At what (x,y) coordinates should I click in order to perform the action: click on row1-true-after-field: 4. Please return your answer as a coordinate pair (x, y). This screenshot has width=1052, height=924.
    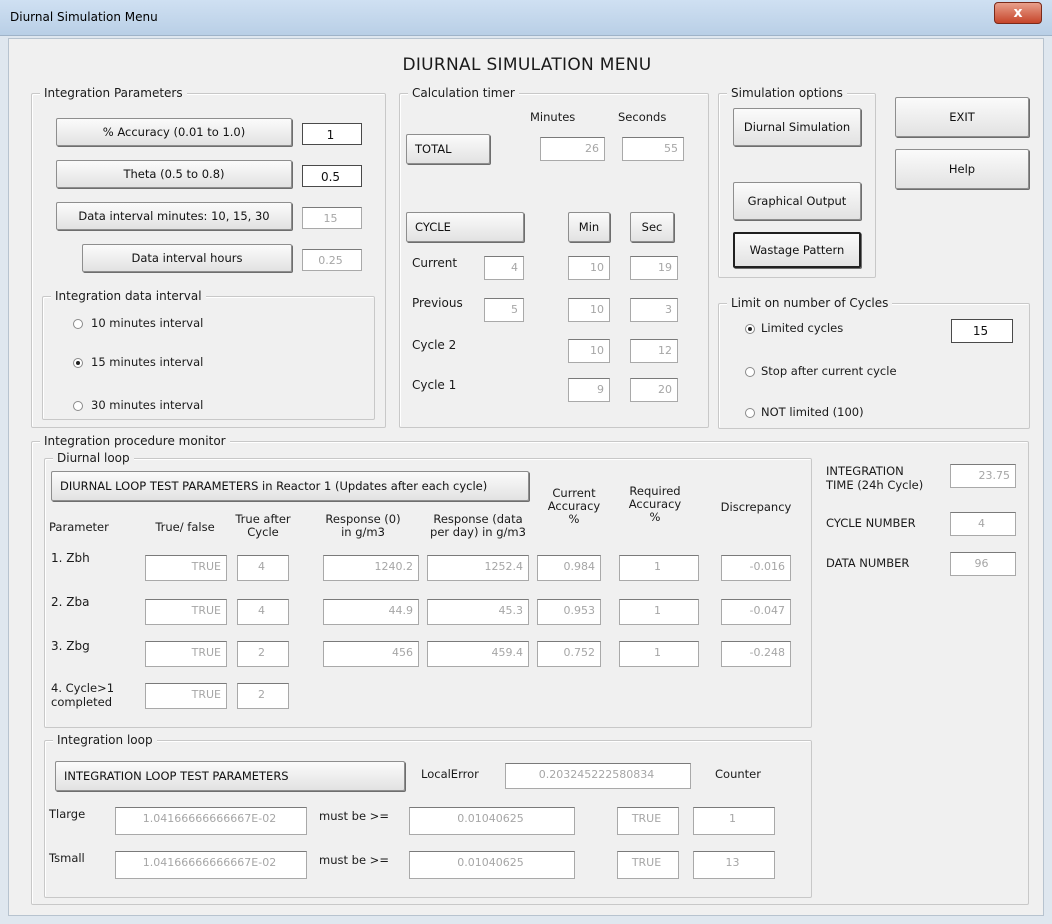
    Looking at the image, I should click on (263, 568).